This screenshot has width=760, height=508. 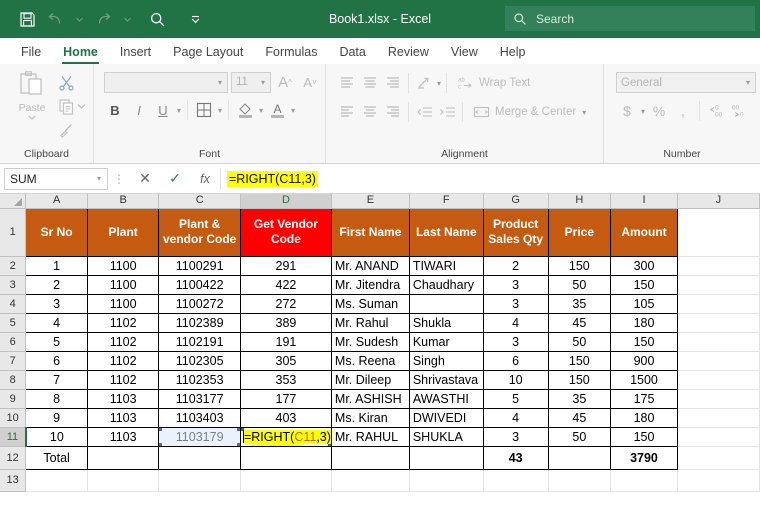 I want to click on cell-h10: 45, so click(x=579, y=417).